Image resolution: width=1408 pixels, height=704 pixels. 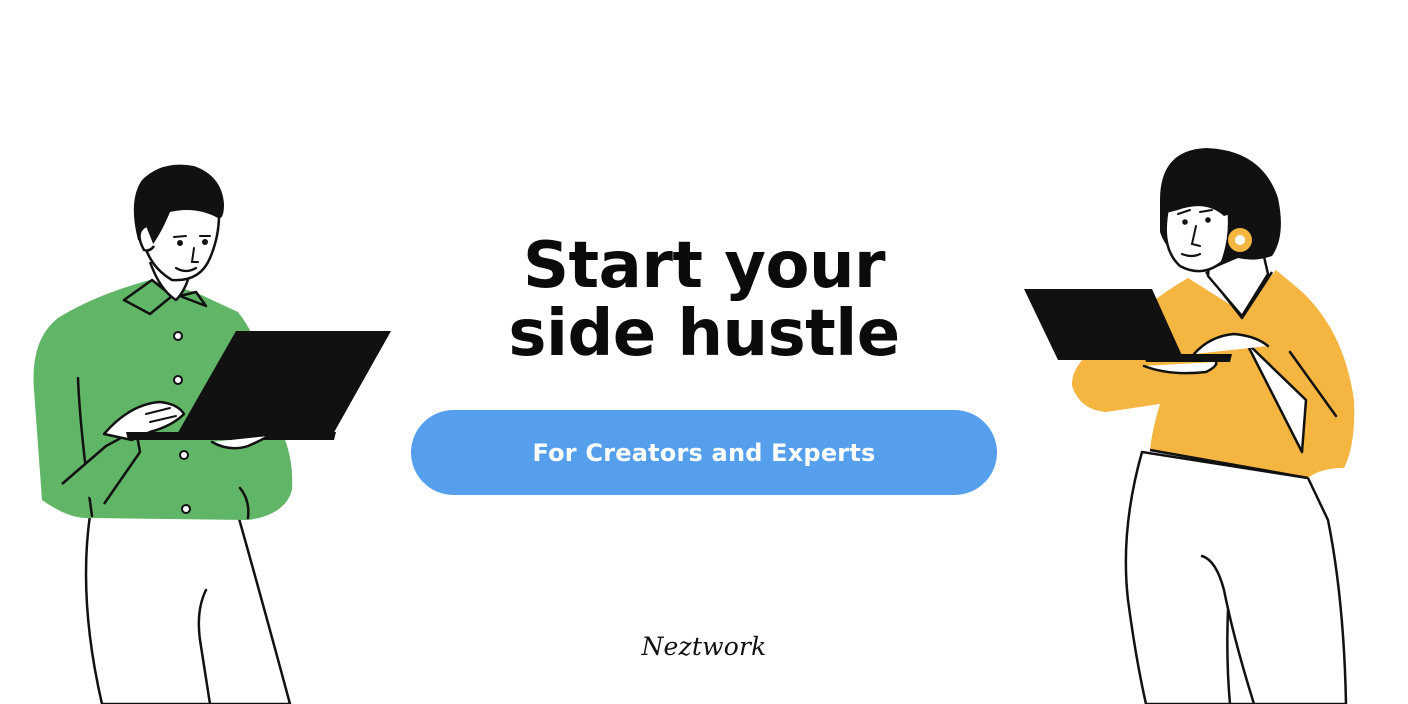 I want to click on headline-line-1: Start your, so click(x=704, y=266).